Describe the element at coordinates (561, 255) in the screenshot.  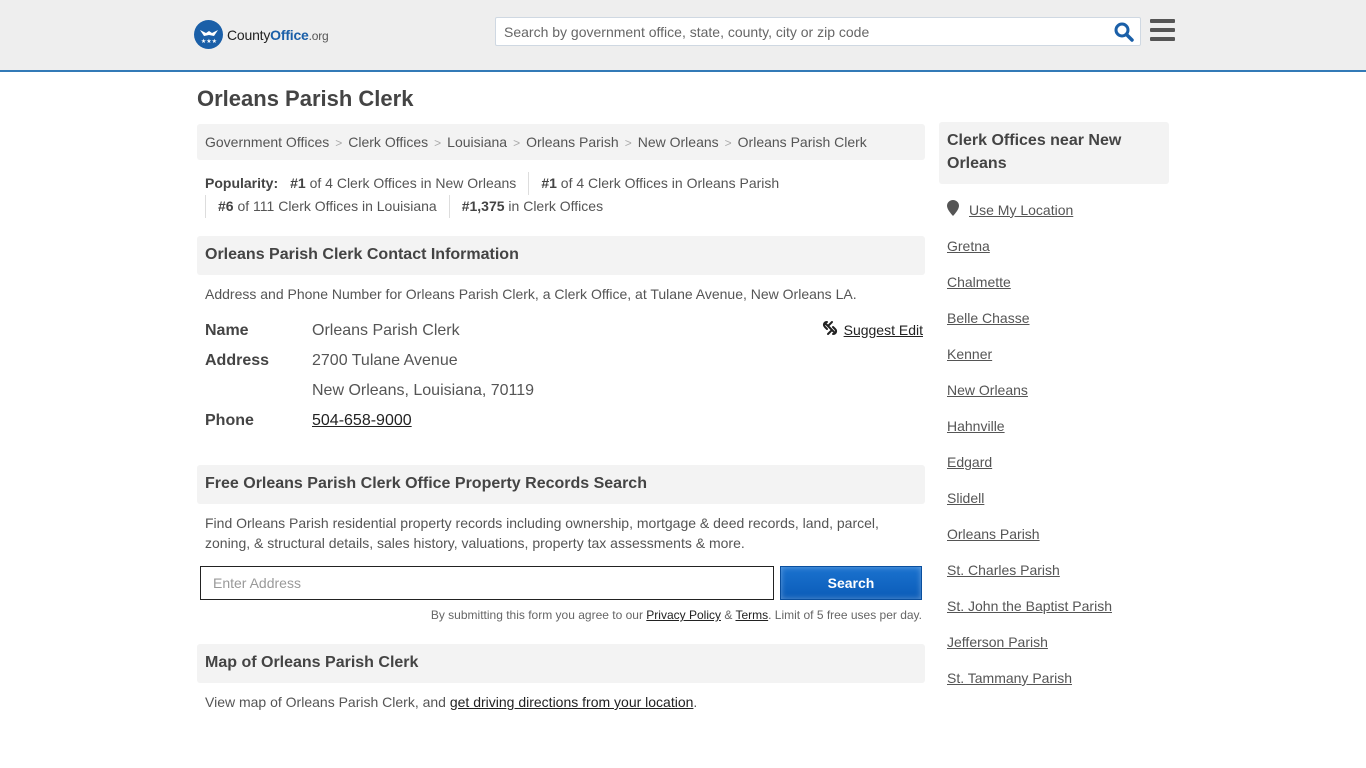
I see `contact-heading: Orleans Parish Clerk Contact Information` at that location.